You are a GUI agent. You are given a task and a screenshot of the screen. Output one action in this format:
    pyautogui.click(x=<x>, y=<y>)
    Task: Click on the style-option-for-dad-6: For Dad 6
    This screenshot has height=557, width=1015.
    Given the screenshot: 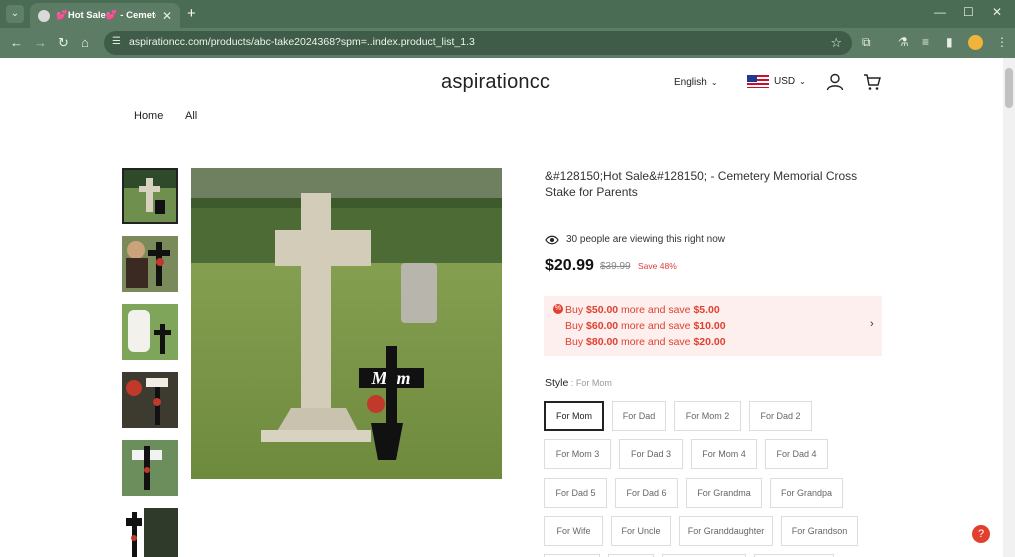 What is the action you would take?
    pyautogui.click(x=646, y=493)
    